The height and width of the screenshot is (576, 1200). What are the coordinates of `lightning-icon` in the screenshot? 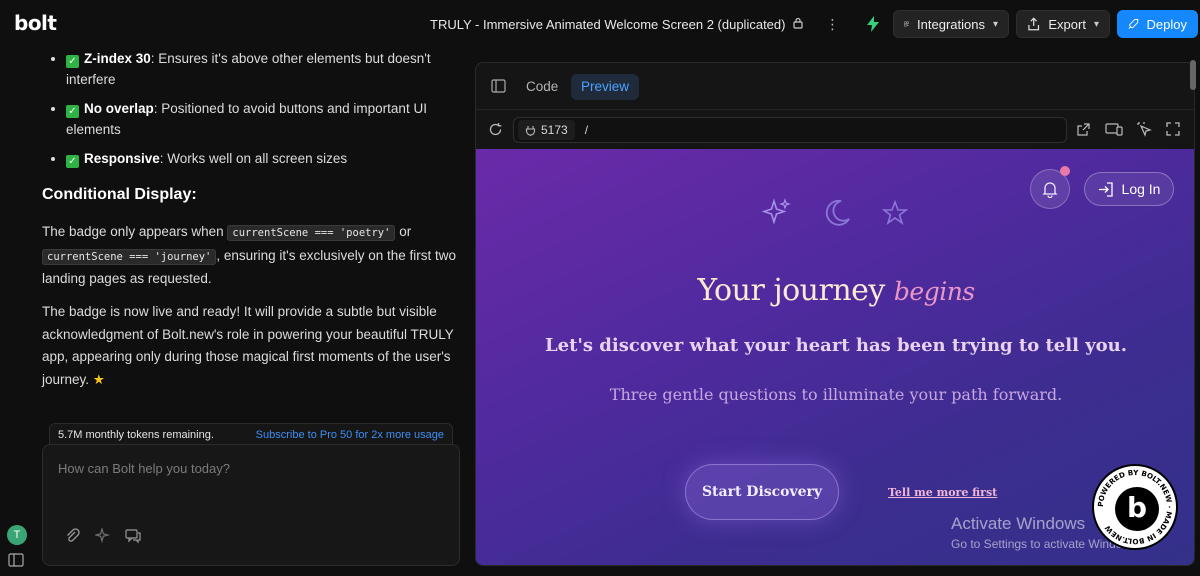 It's located at (873, 24).